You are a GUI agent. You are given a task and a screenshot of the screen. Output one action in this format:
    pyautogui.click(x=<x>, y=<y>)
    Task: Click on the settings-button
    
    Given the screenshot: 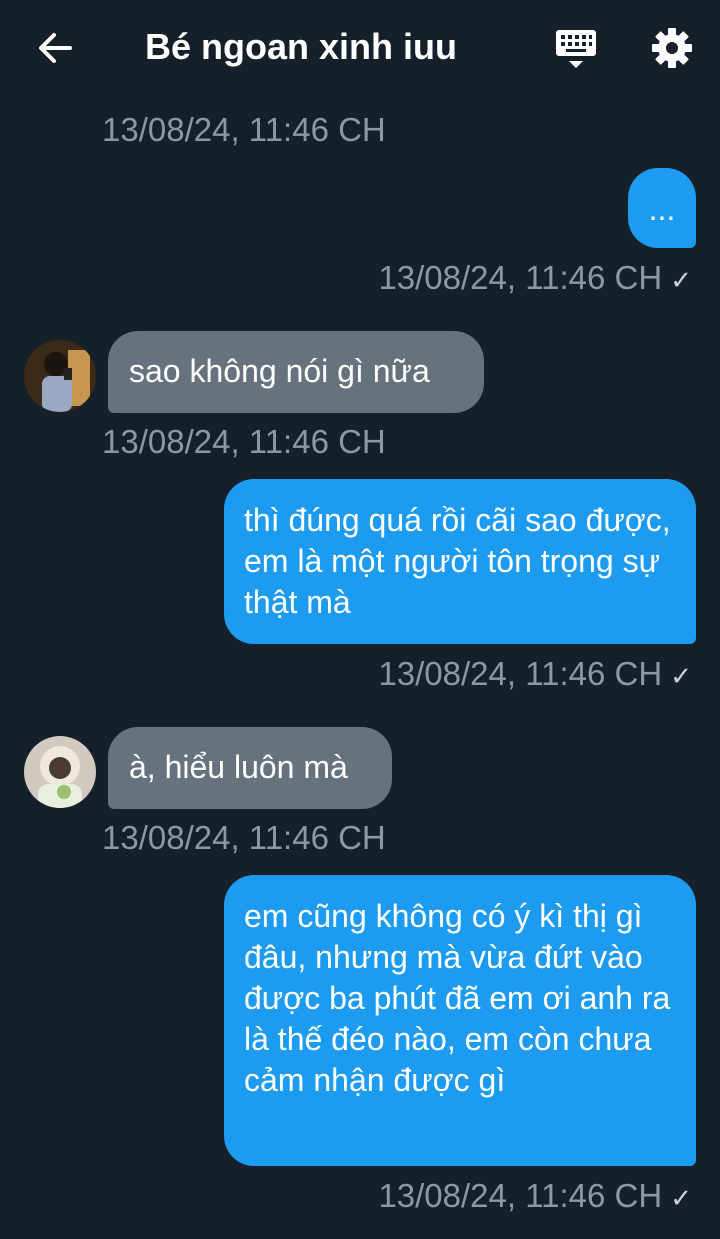 What is the action you would take?
    pyautogui.click(x=672, y=48)
    